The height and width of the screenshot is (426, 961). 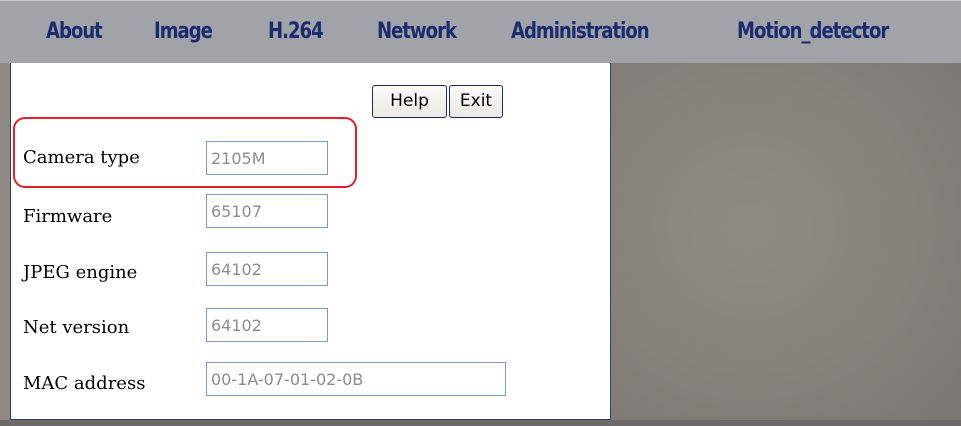 I want to click on jpeg-engine-label: JPEG engine, so click(x=80, y=272).